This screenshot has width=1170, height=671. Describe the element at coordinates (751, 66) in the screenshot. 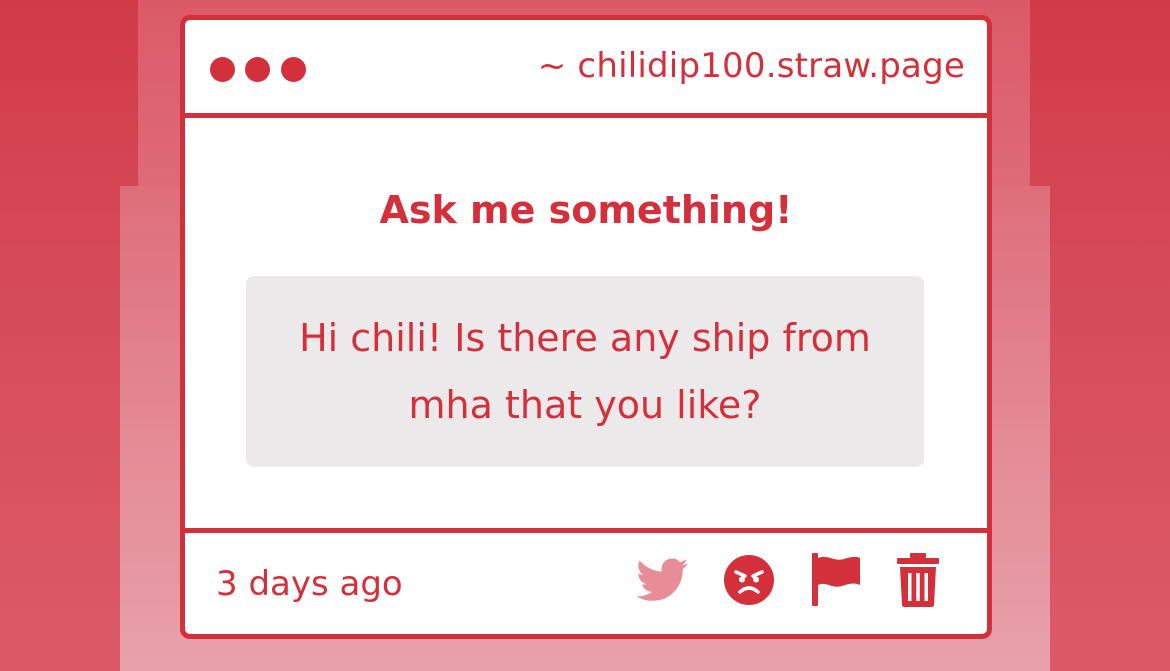

I see `page-url: ~ chilidip100.straw.page` at that location.